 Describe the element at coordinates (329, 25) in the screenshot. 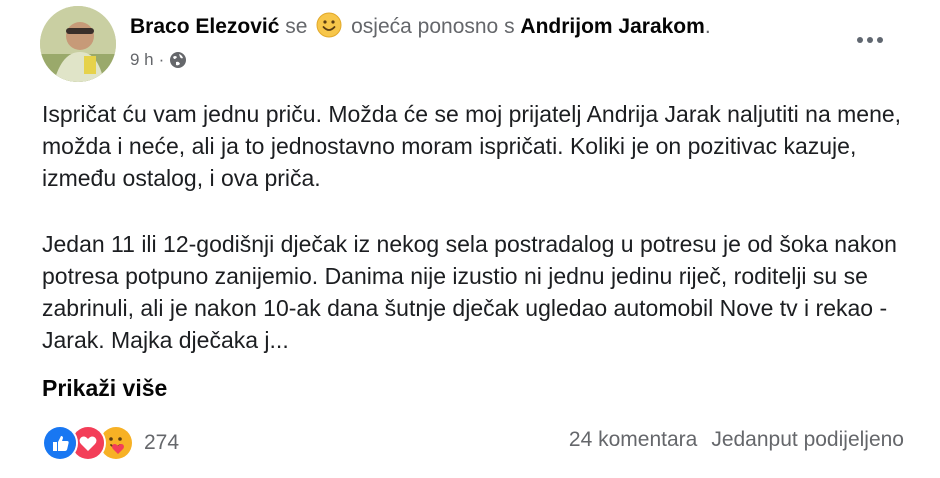

I see `smiling-face-icon` at that location.